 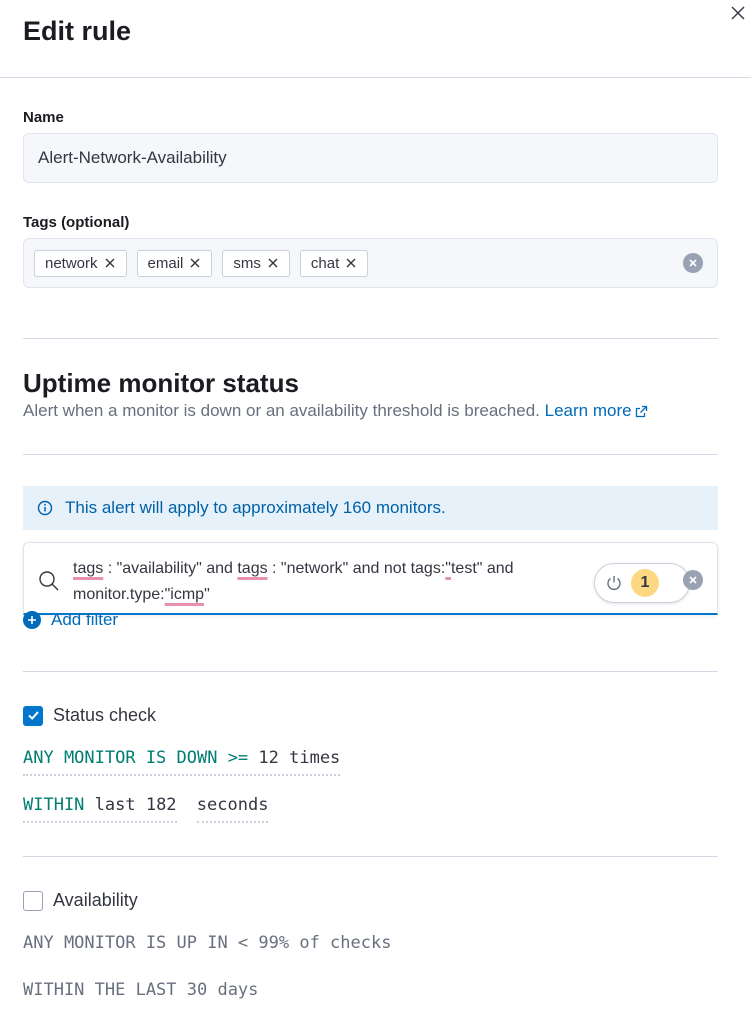 I want to click on close-button, so click(x=738, y=13).